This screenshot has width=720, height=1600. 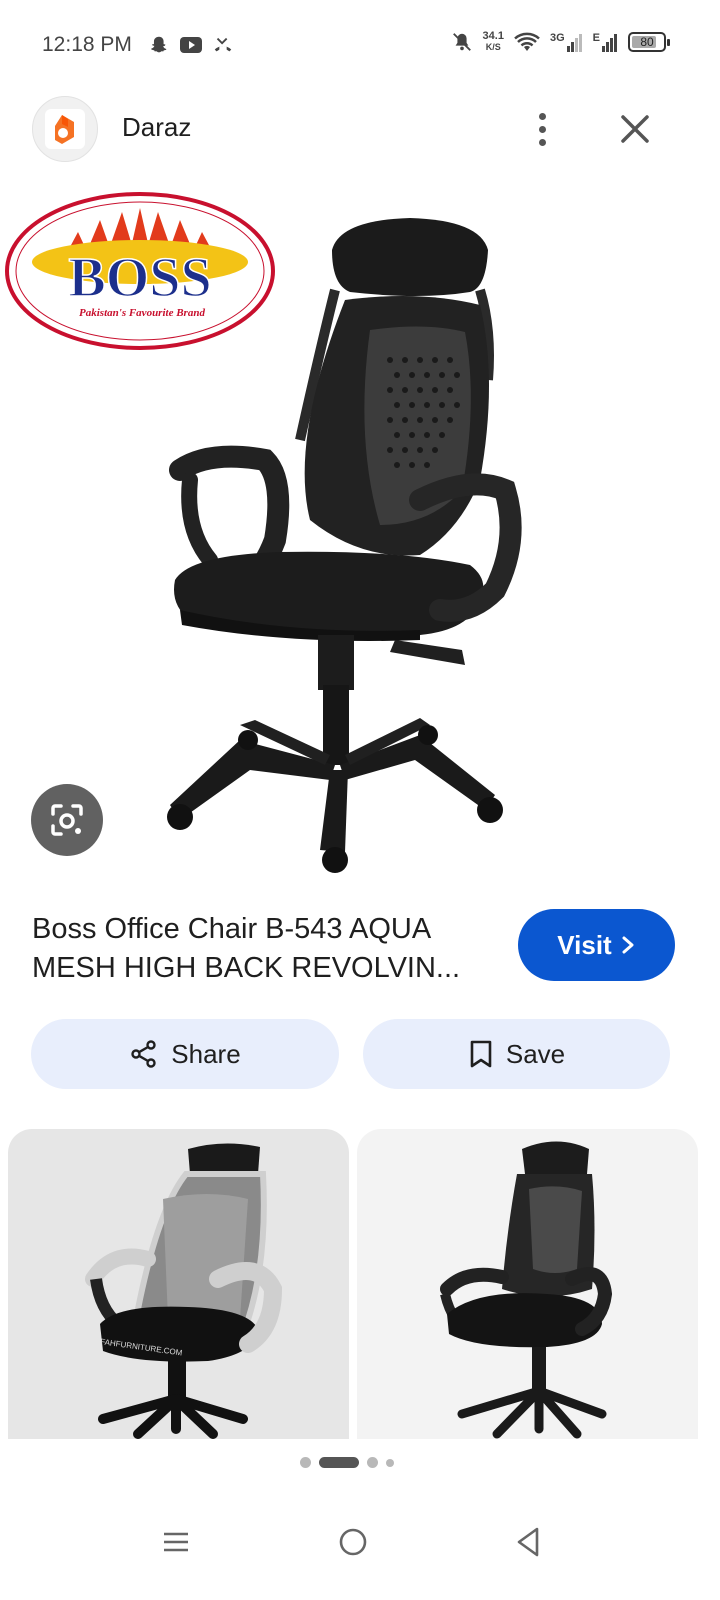 I want to click on system-nav-bar, so click(x=360, y=1545).